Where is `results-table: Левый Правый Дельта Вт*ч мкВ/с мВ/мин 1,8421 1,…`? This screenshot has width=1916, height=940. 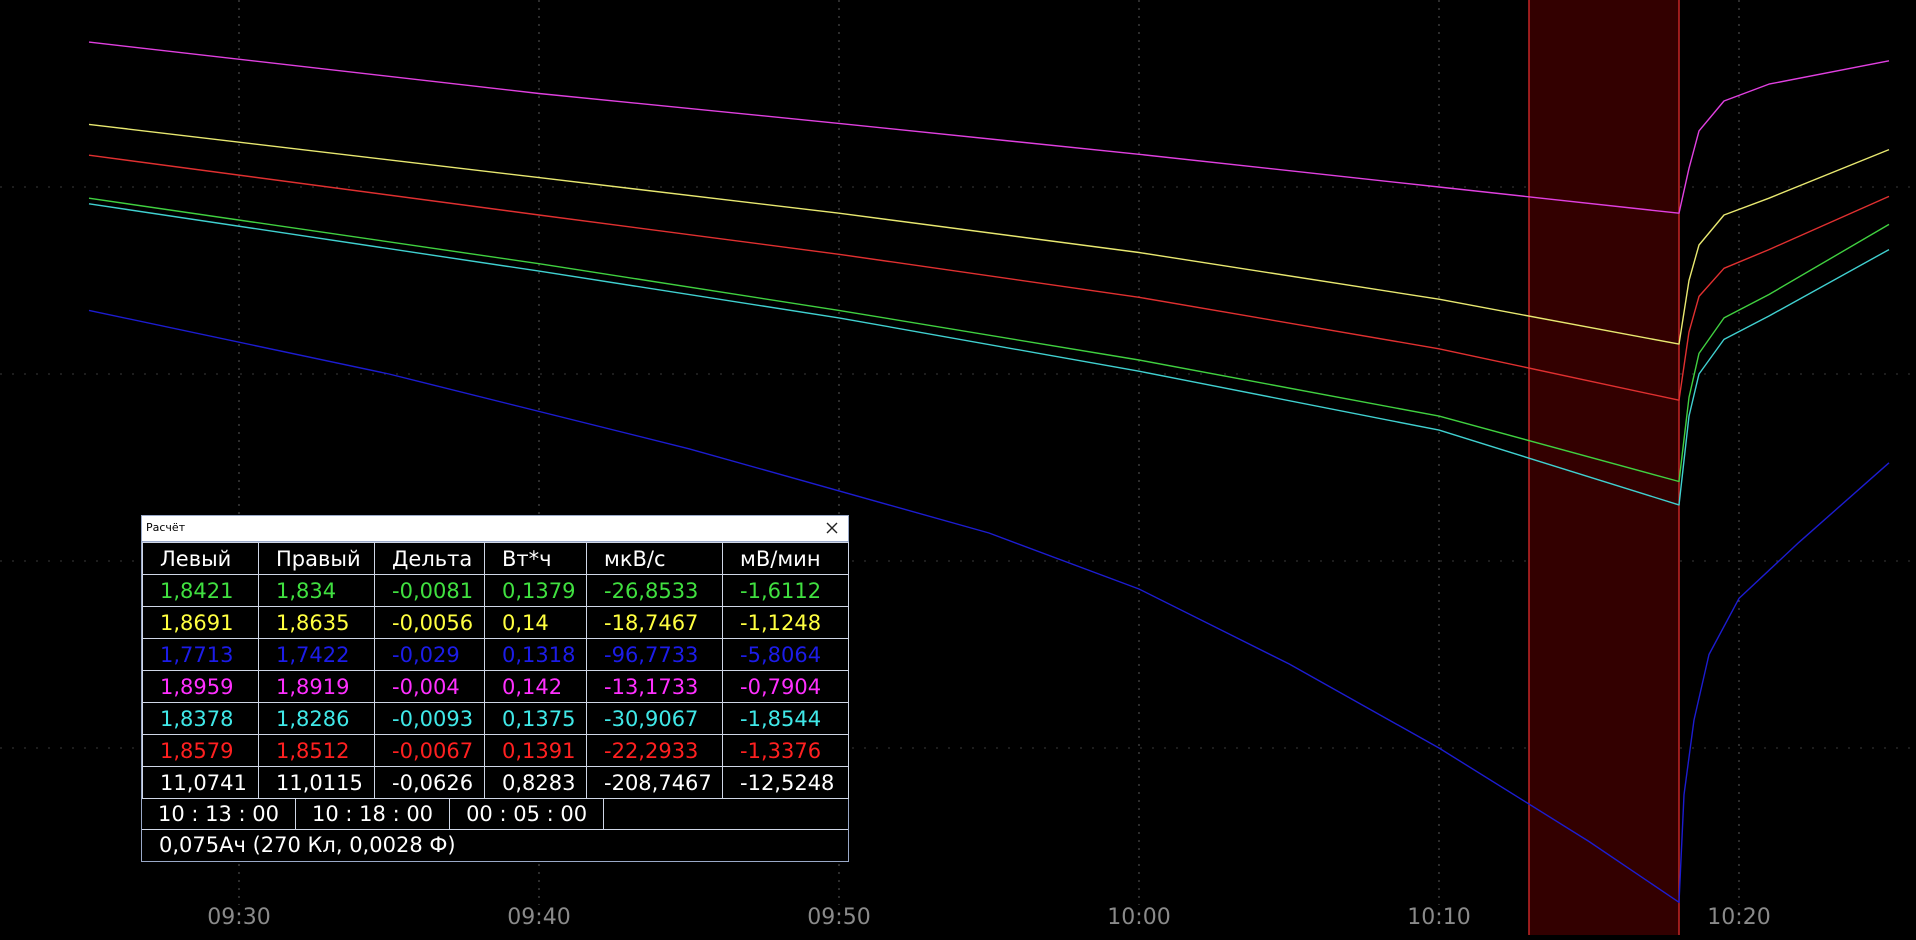 results-table: Левый Правый Дельта Вт*ч мкВ/с мВ/мин 1,8421 1,… is located at coordinates (495, 670).